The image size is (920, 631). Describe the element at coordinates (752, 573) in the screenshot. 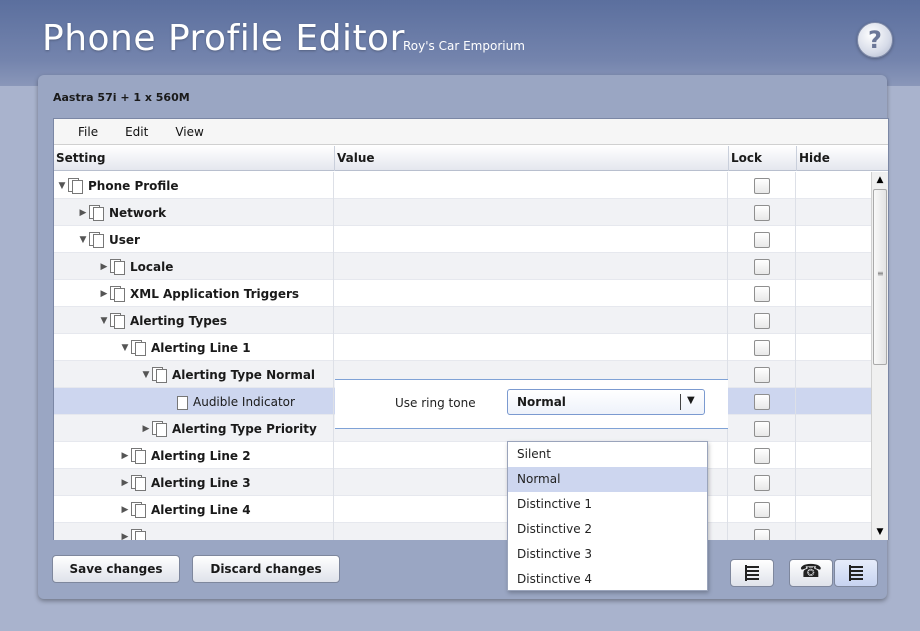

I see `list-view-button` at that location.